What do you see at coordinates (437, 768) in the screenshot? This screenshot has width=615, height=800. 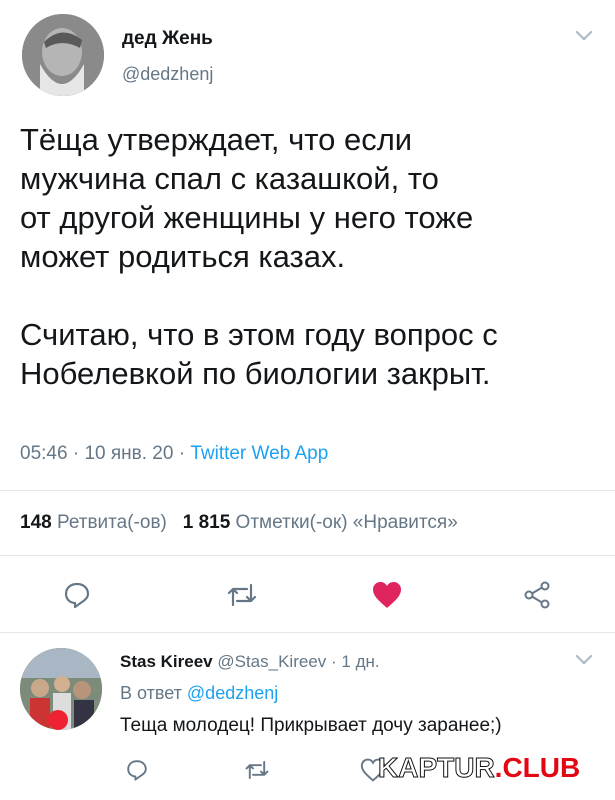 I see `watermark-part1: KAPTUR` at bounding box center [437, 768].